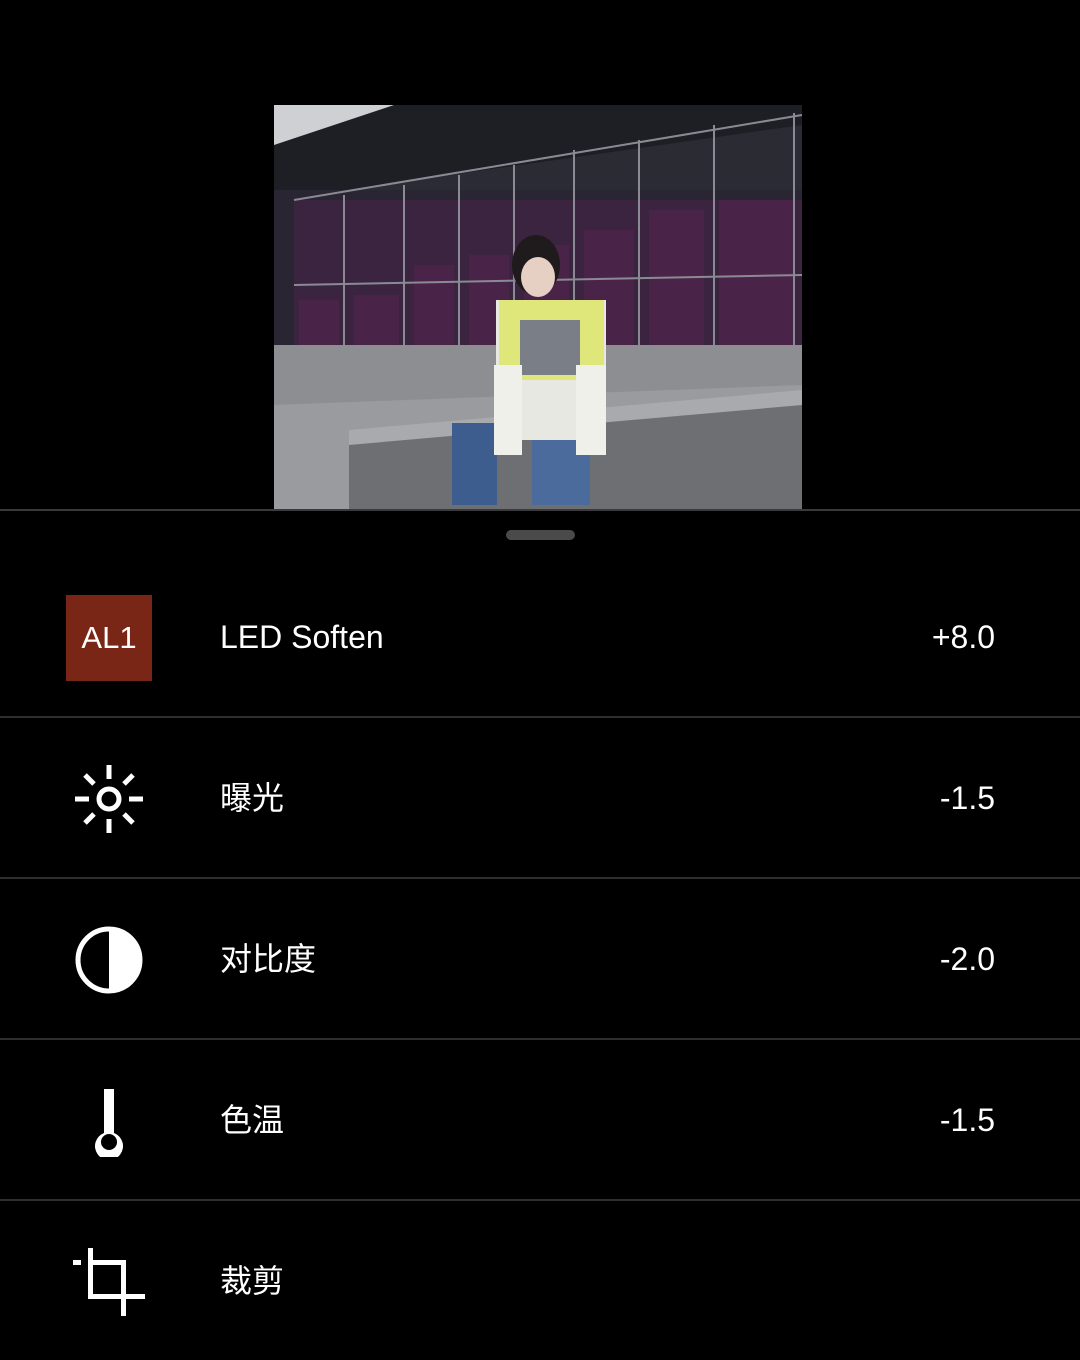 This screenshot has width=1080, height=1360. I want to click on preset-badge-container: AL1, so click(109, 638).